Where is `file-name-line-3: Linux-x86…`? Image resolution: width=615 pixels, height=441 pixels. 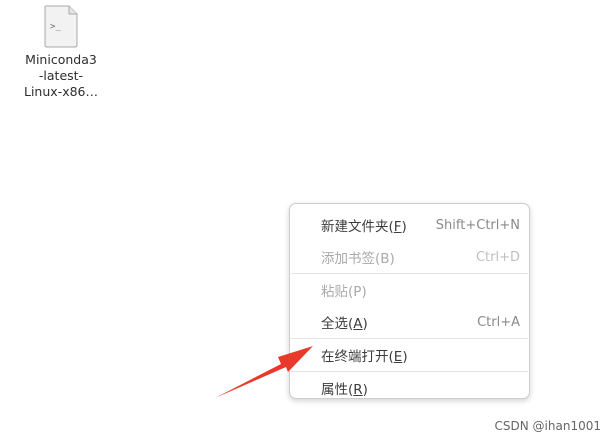 file-name-line-3: Linux-x86… is located at coordinates (61, 91).